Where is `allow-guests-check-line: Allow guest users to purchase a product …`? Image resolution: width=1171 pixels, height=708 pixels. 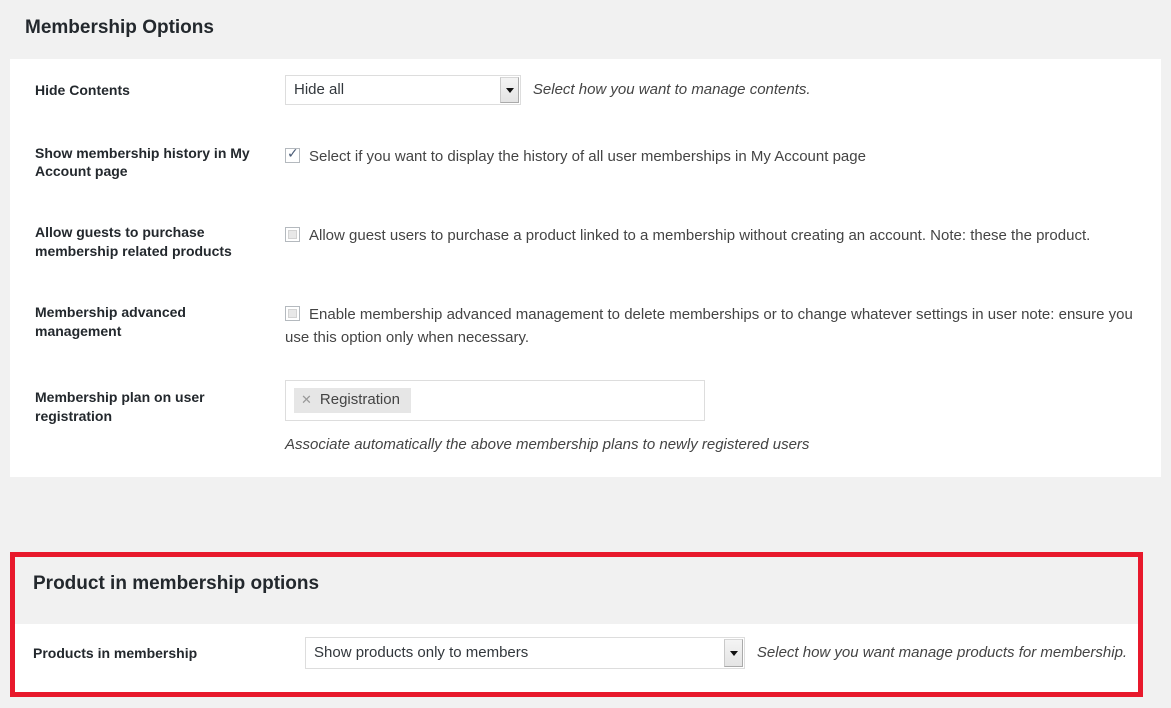
allow-guests-check-line: Allow guest users to purchase a product … is located at coordinates (718, 235).